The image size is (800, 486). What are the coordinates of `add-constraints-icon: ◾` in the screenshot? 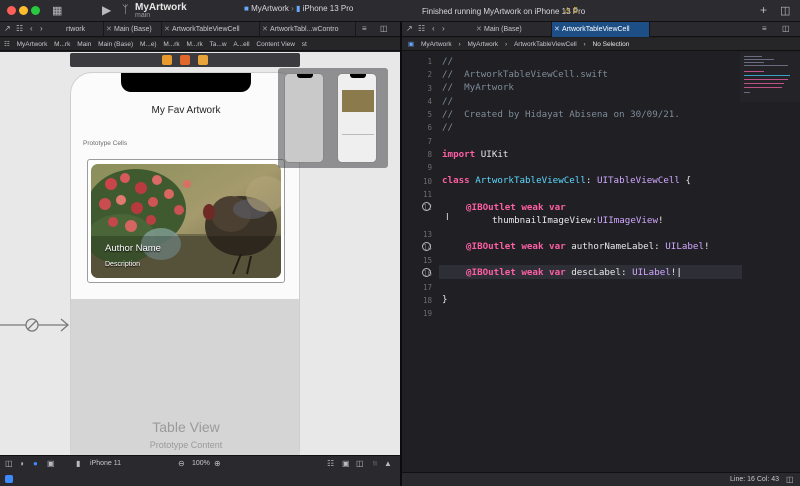 It's located at (375, 463).